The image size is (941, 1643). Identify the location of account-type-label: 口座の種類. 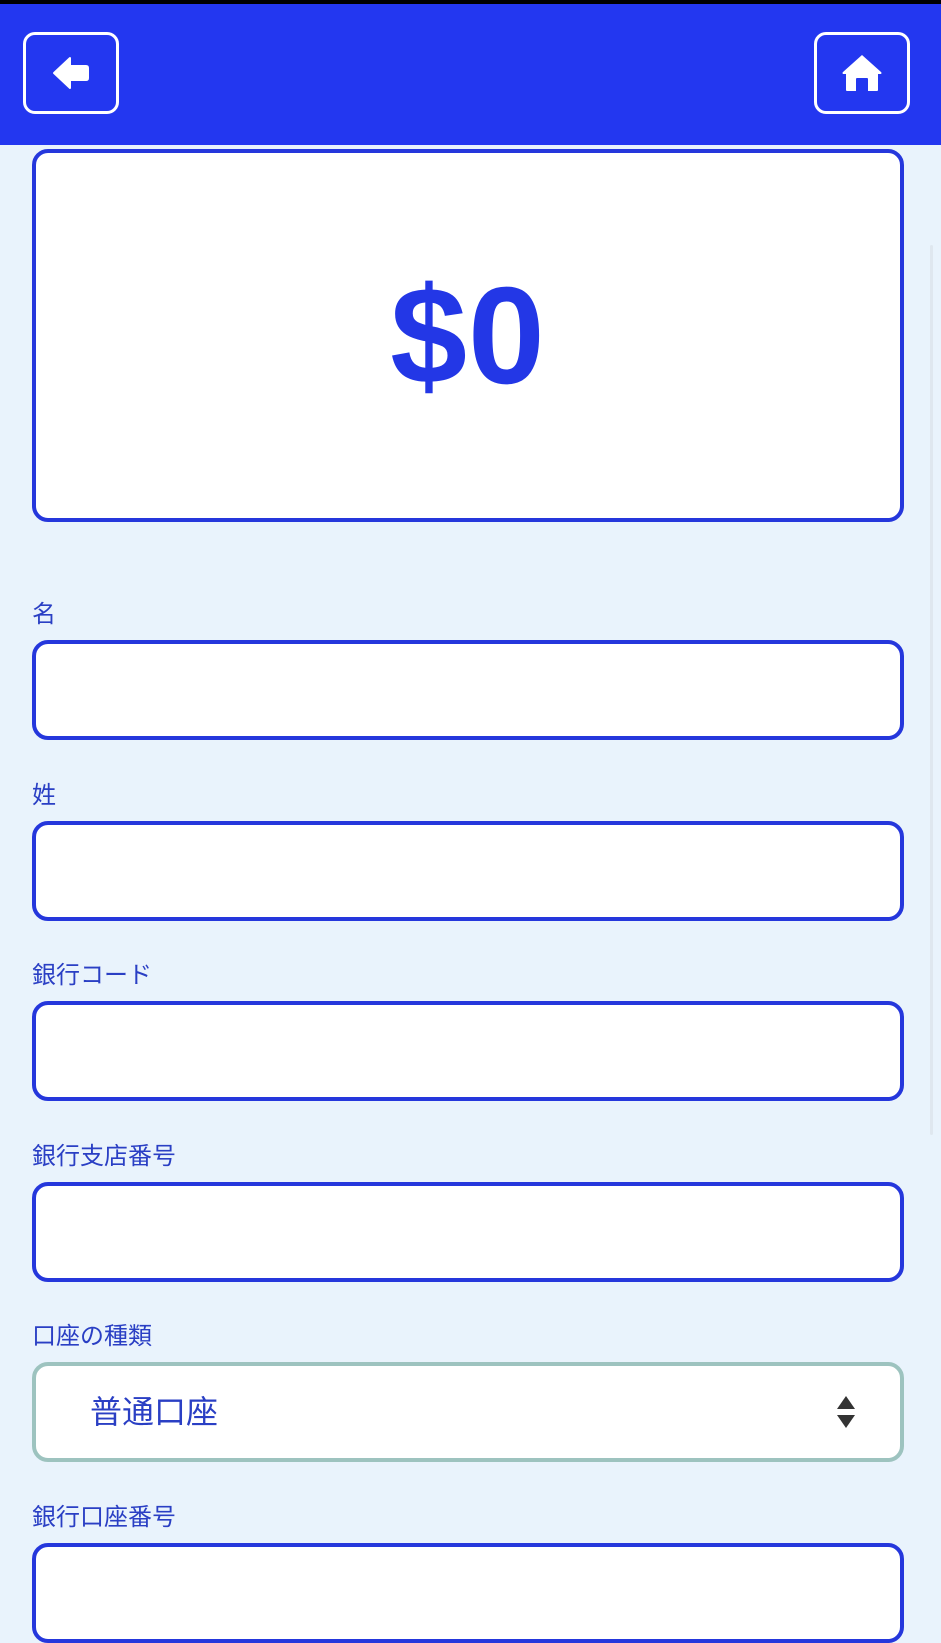
(92, 1336).